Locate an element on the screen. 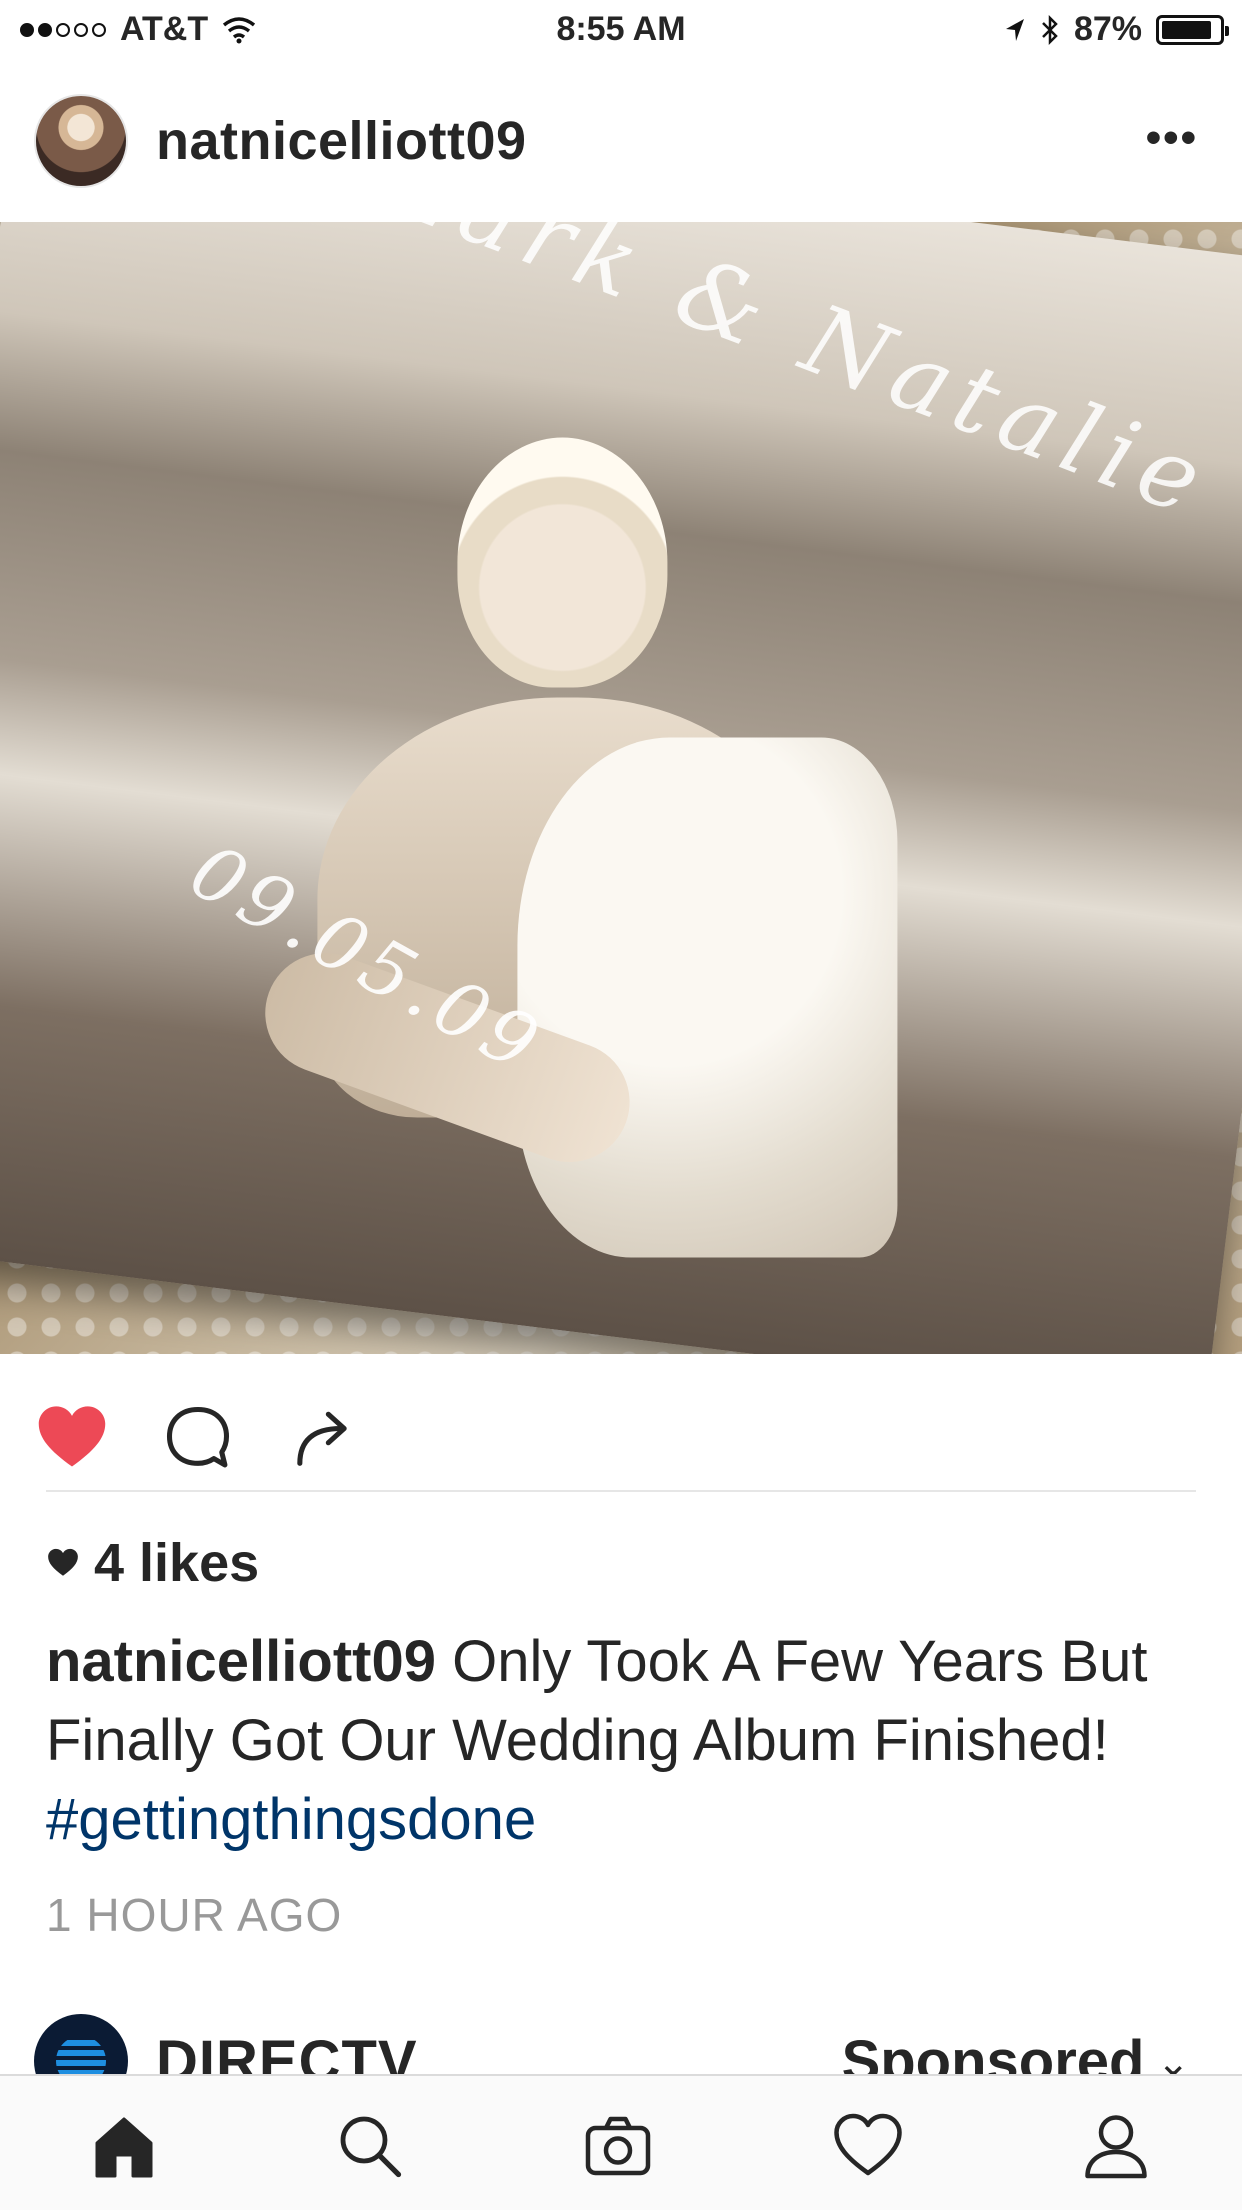 The image size is (1242, 2210). comment-icon is located at coordinates (198, 1437).